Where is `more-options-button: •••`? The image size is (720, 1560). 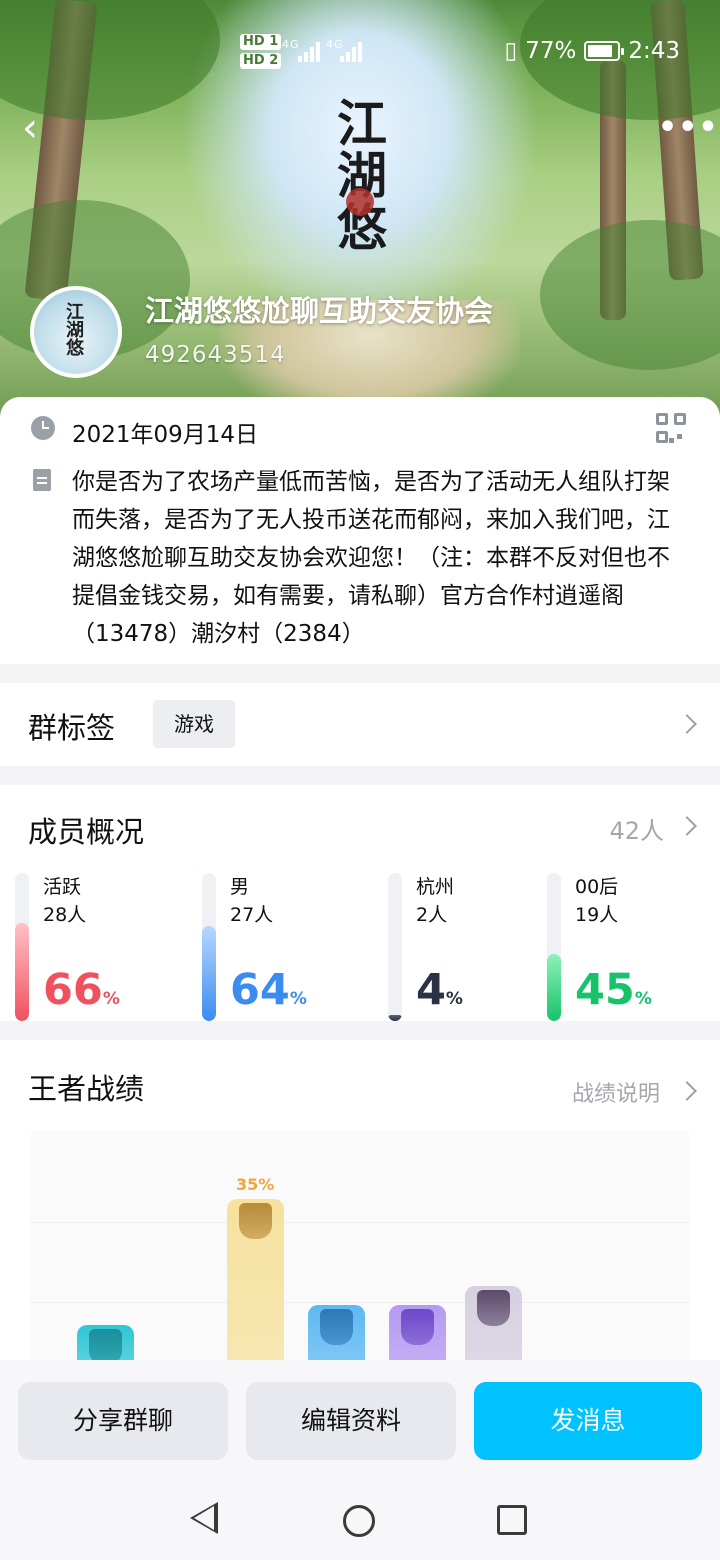 more-options-button: ••• is located at coordinates (688, 130).